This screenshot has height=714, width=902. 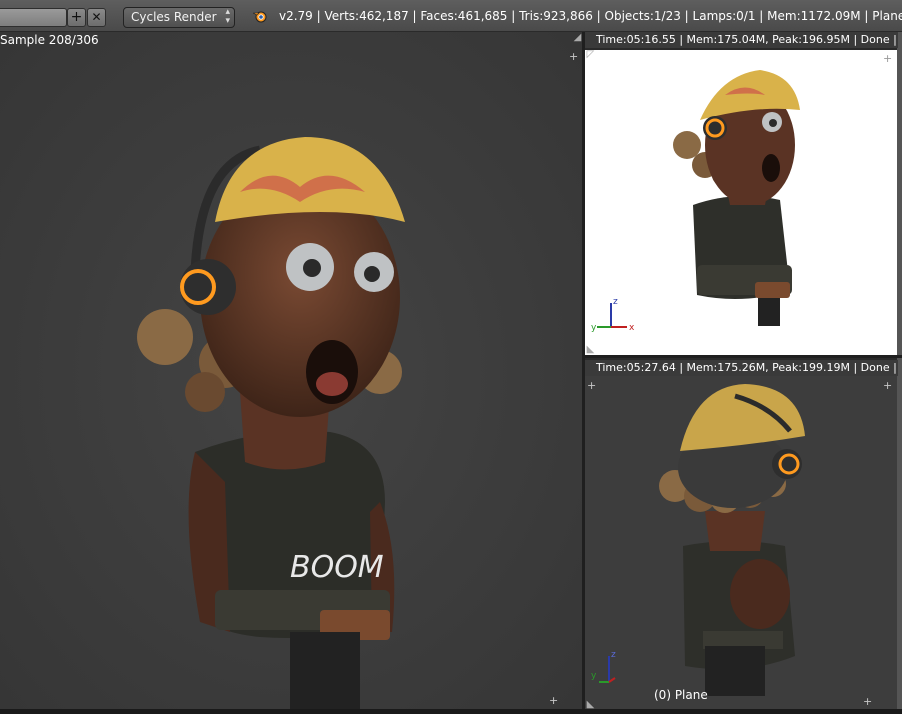 What do you see at coordinates (259, 17) in the screenshot?
I see `blender-logo-icon` at bounding box center [259, 17].